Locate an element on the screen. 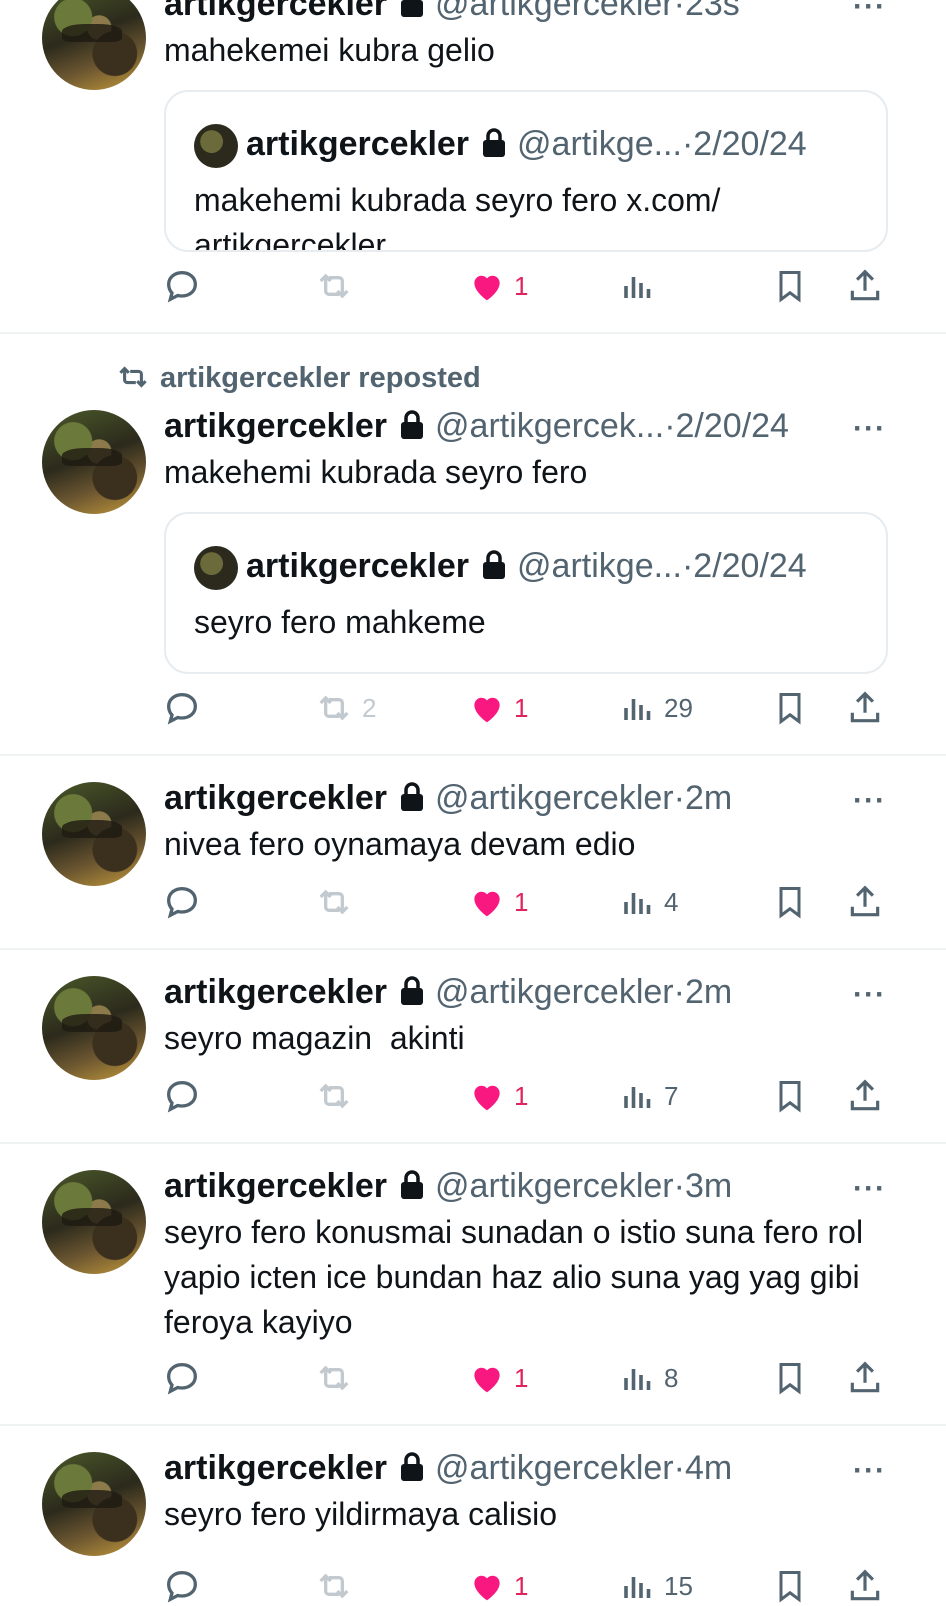 The height and width of the screenshot is (1606, 946). tweet-header: artikgercekler @artikgercekler·3m is located at coordinates (448, 1186).